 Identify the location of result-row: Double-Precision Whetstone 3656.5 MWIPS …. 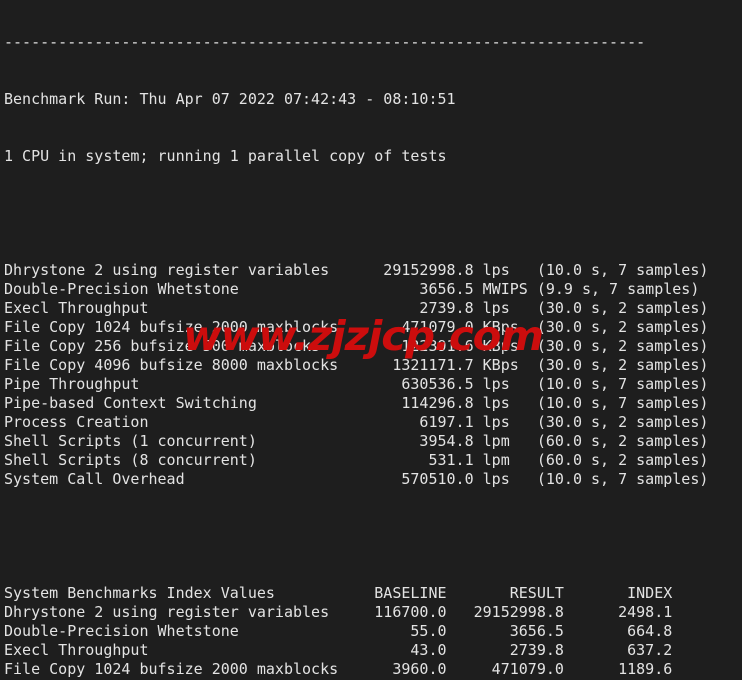
(352, 289).